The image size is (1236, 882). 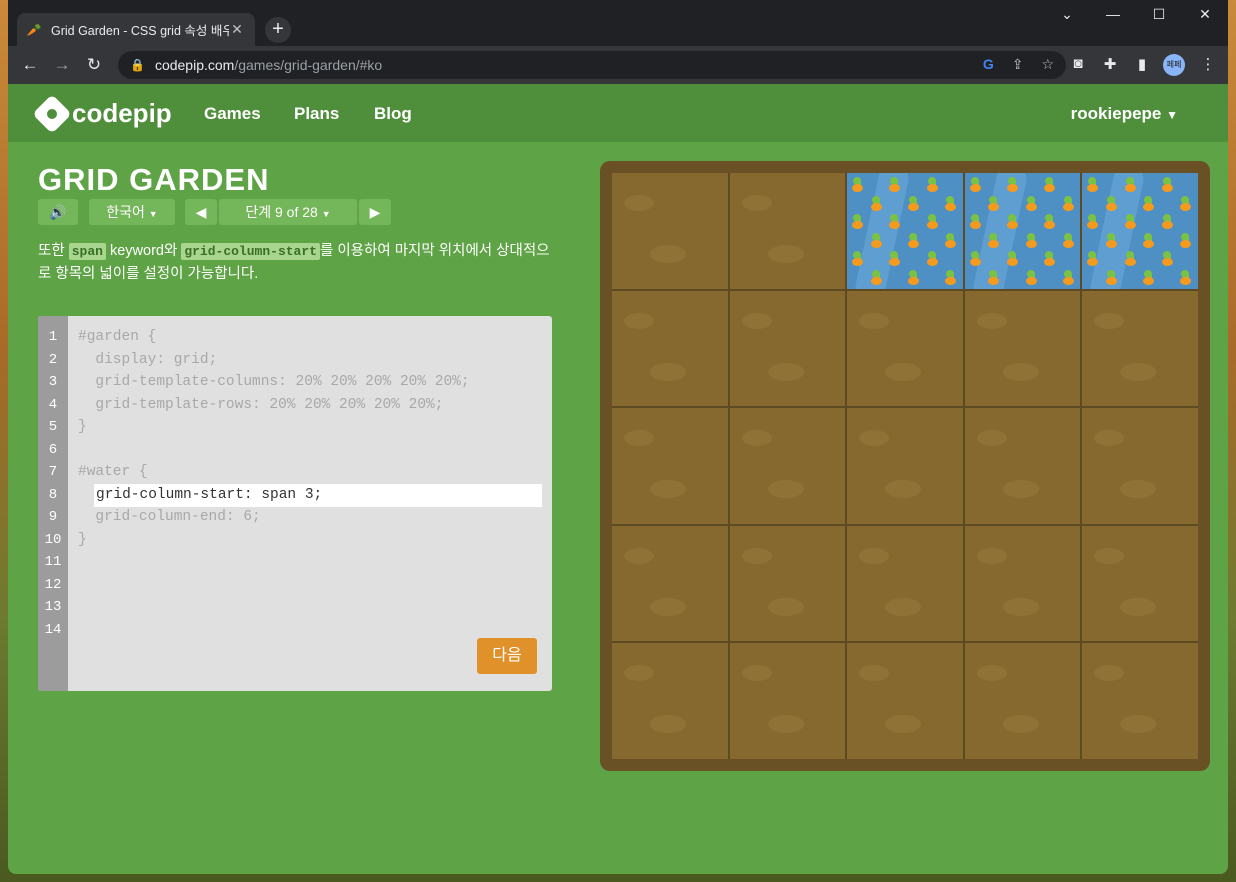 I want to click on desc-code-grid-column-start: grid-column-start, so click(x=250, y=251).